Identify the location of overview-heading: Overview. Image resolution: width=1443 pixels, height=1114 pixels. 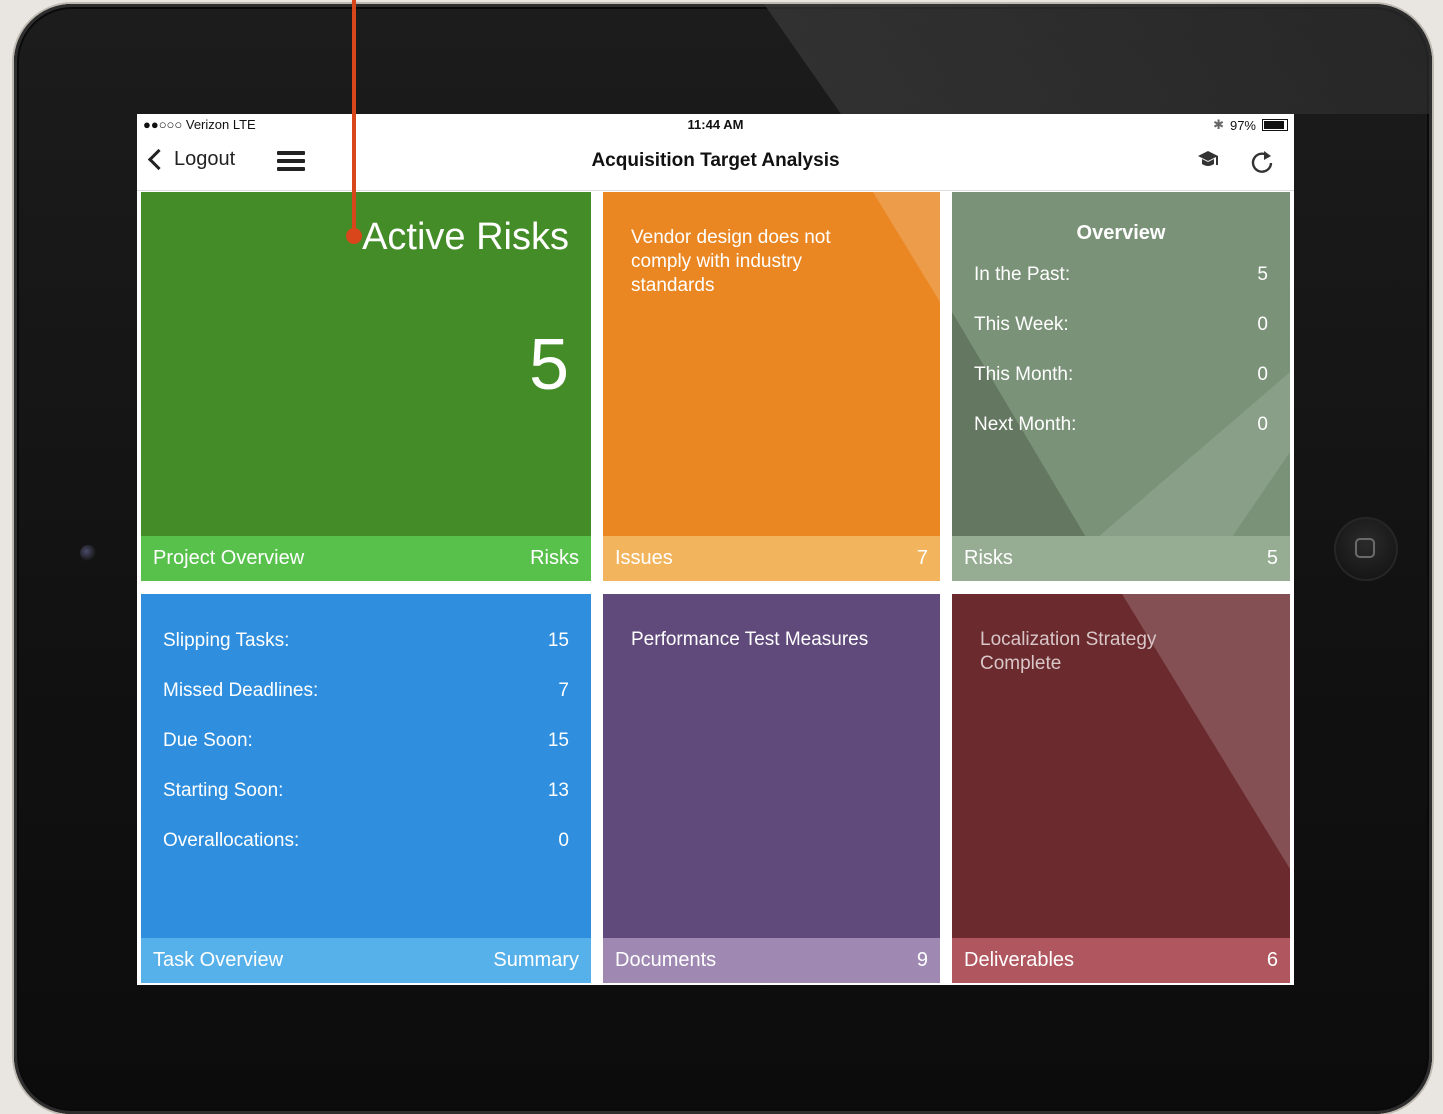
(1121, 233).